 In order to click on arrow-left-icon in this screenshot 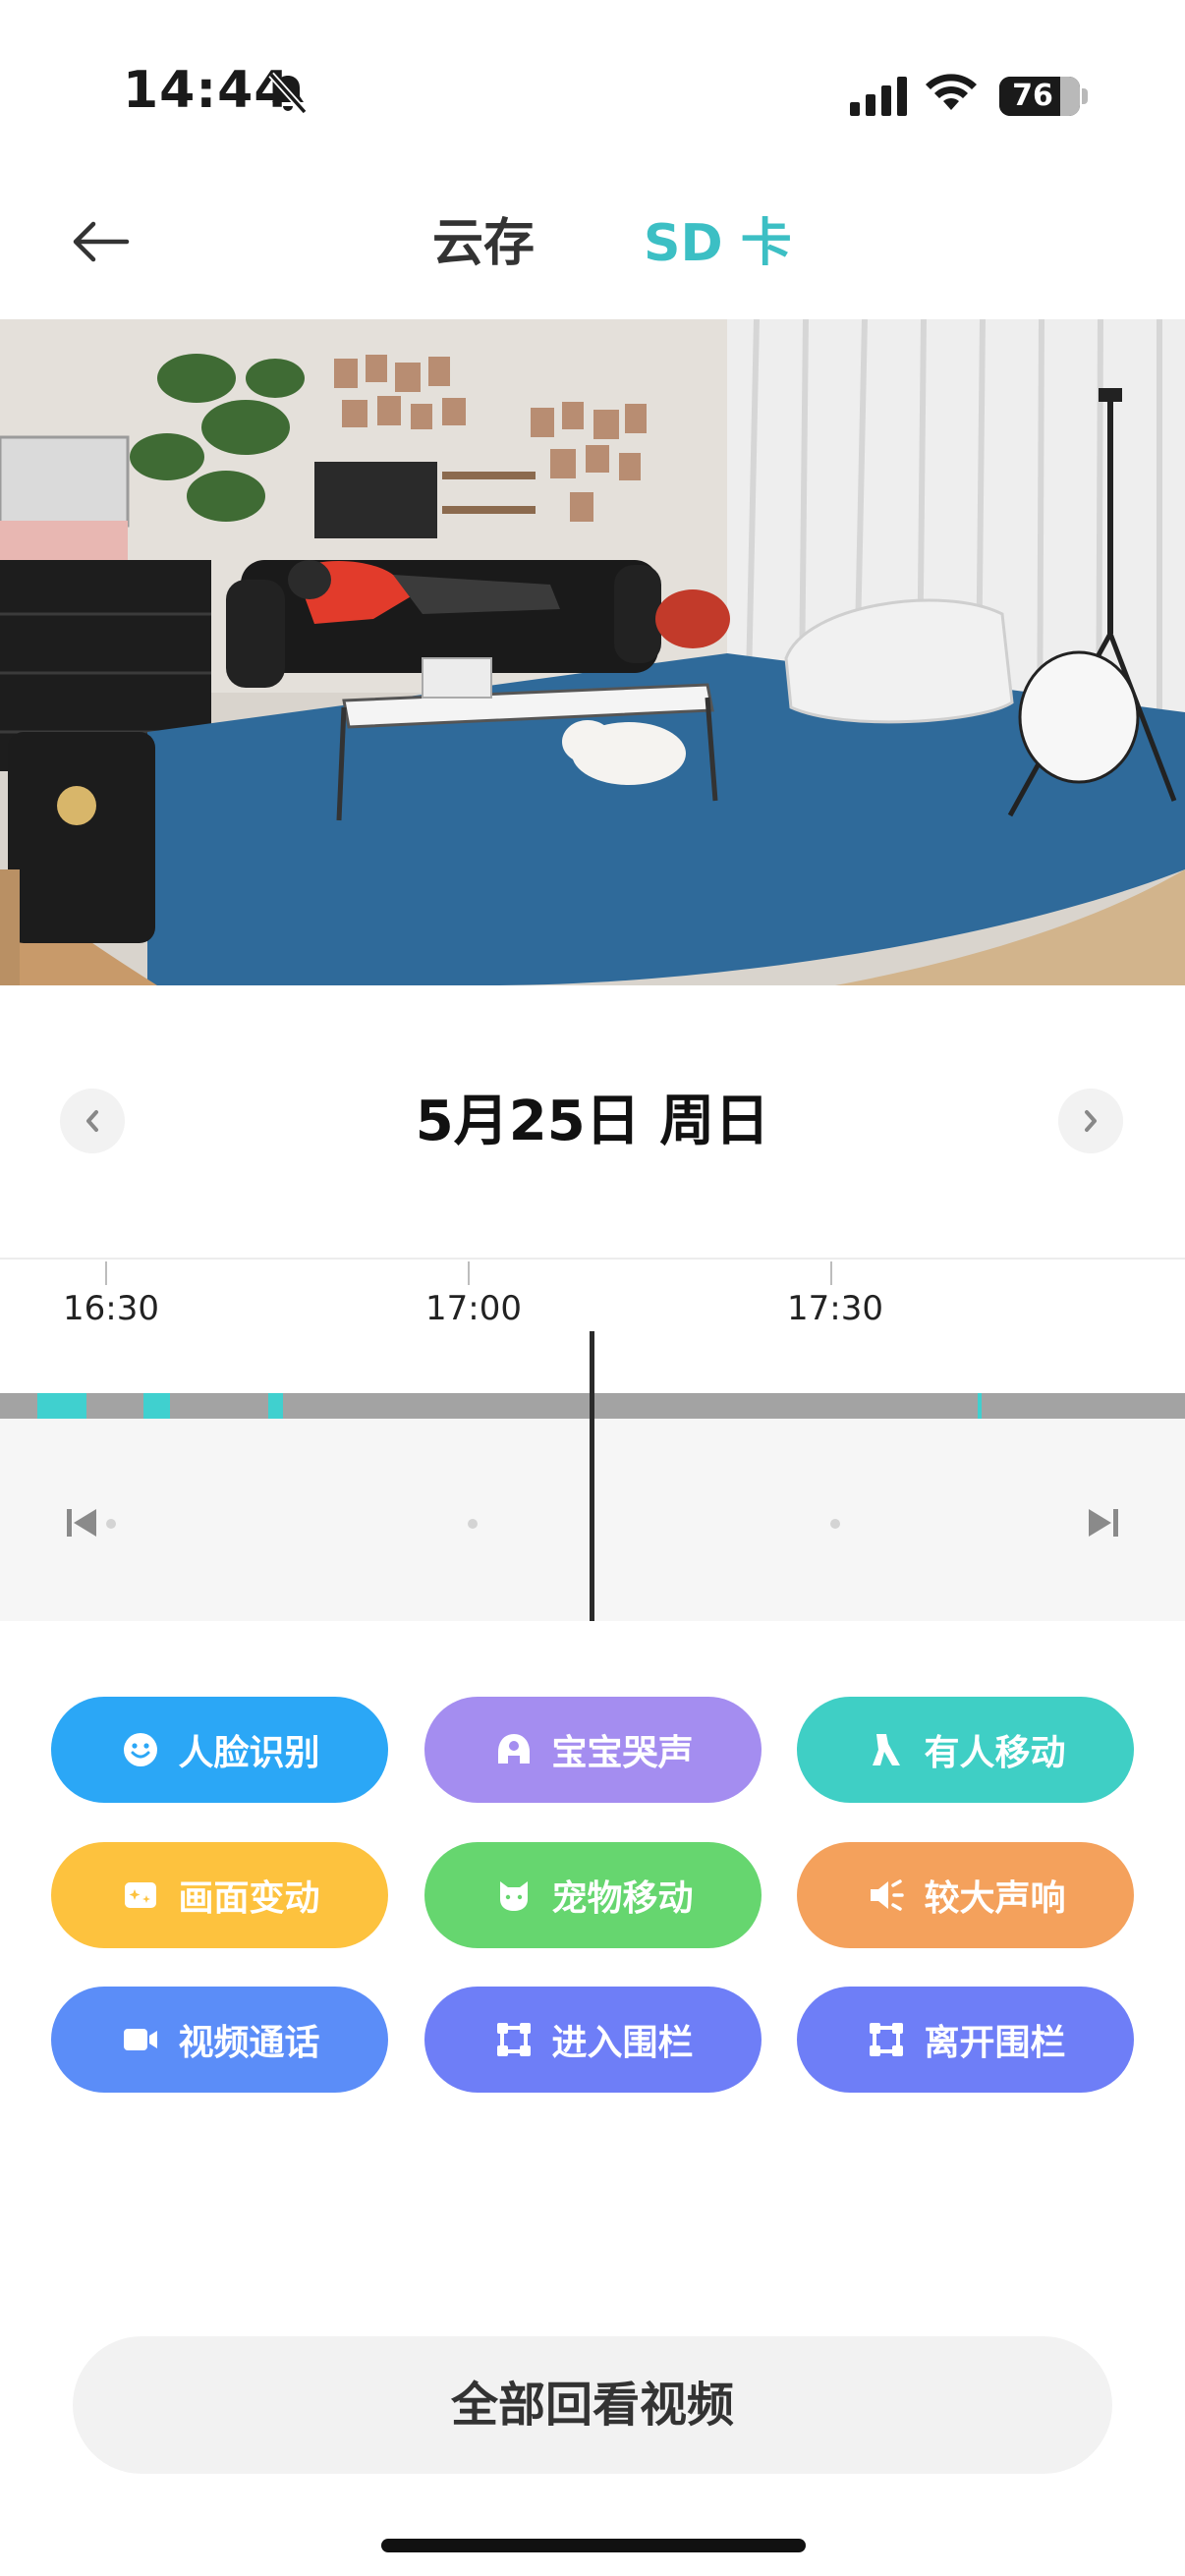, I will do `click(102, 241)`.